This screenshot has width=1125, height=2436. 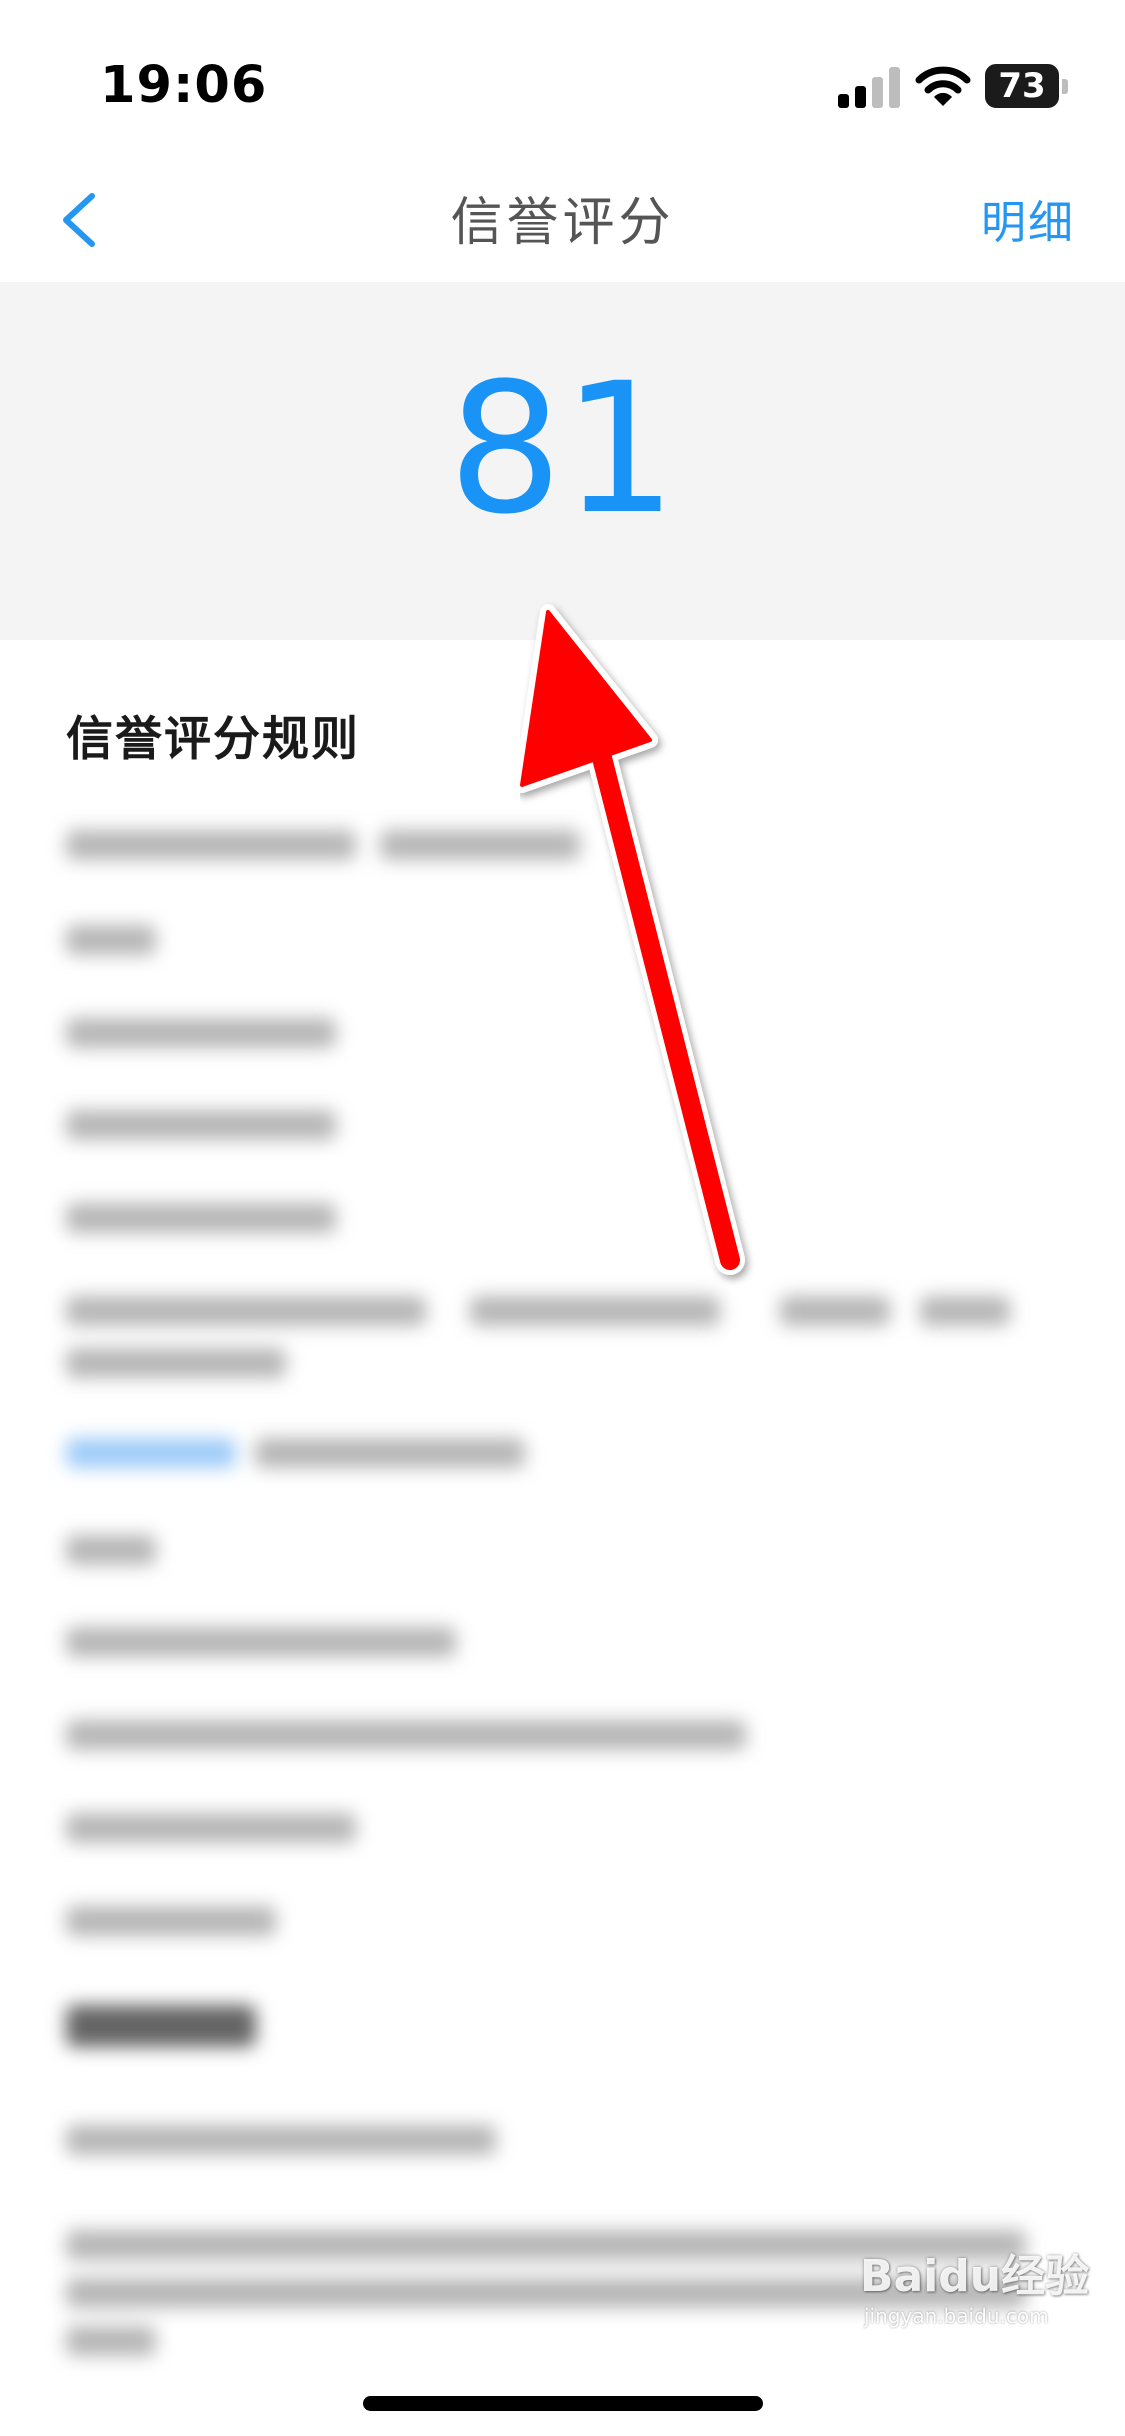 I want to click on score-panel: 81, so click(x=562, y=461).